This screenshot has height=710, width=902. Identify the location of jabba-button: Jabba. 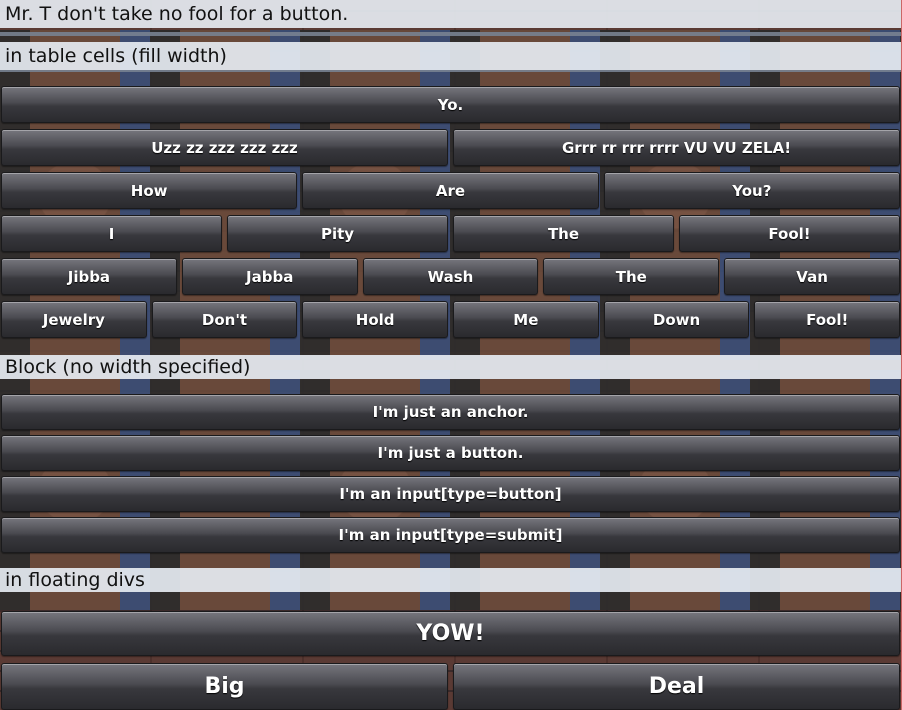
(269, 276).